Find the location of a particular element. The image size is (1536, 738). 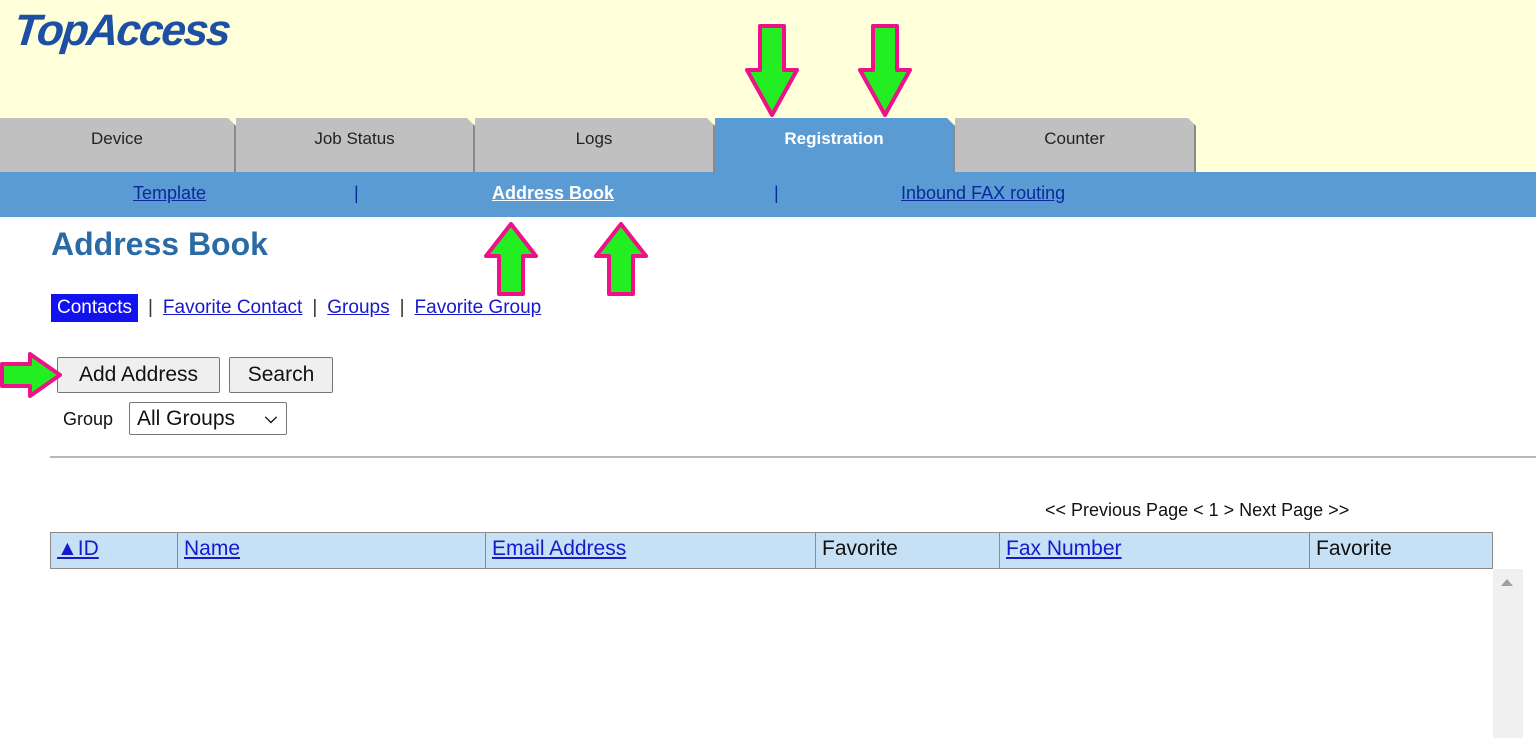

group-filter-select: All Groups ⌵ is located at coordinates (208, 418).